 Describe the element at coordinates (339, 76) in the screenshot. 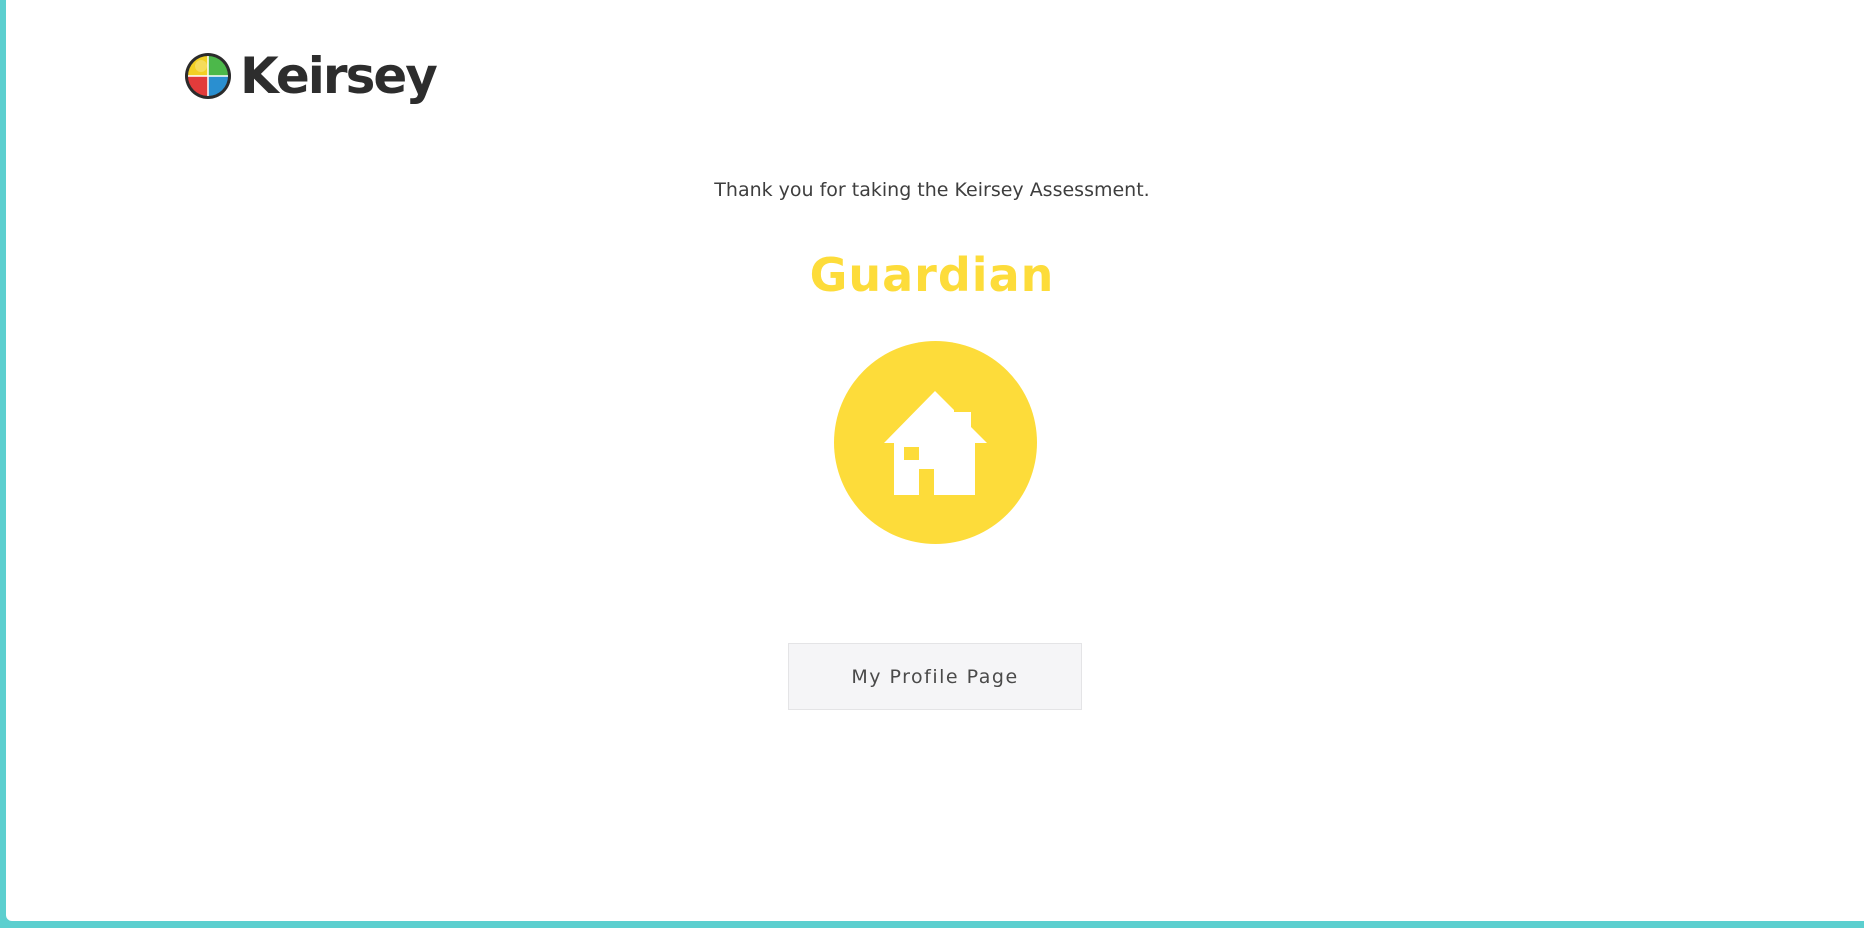

I see `logo-wordmark: Keirsey` at that location.